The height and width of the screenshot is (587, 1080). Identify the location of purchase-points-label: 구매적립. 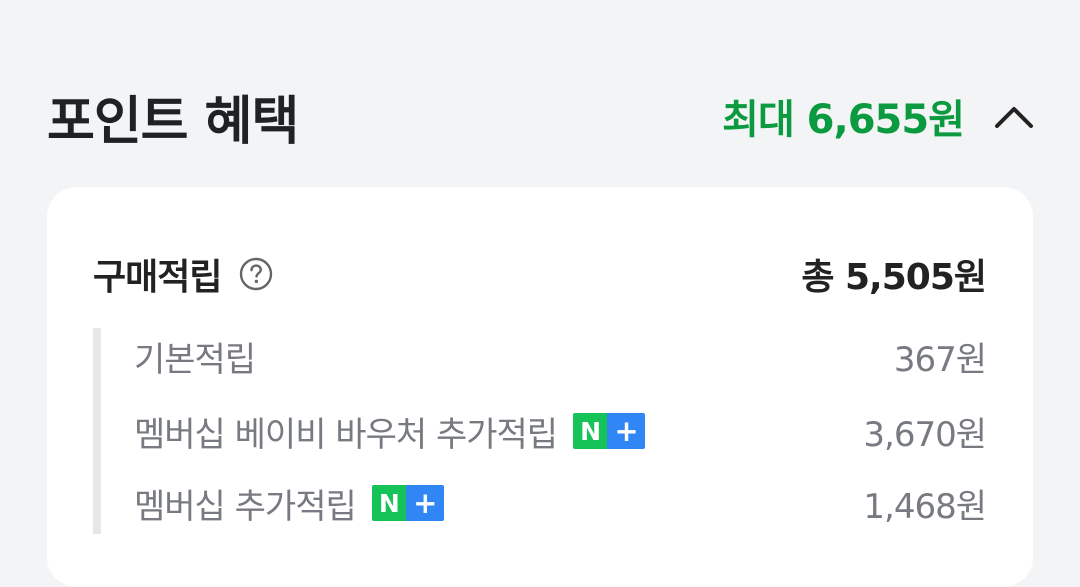
(157, 277).